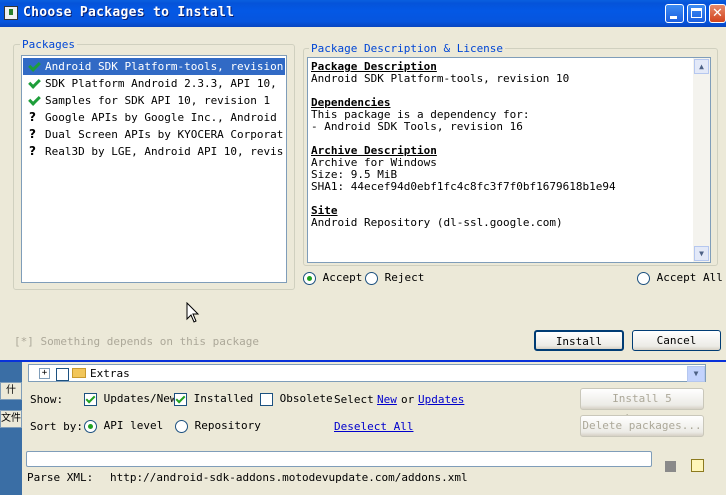 Image resolution: width=726 pixels, height=495 pixels. I want to click on reject-option: Reject, so click(394, 278).